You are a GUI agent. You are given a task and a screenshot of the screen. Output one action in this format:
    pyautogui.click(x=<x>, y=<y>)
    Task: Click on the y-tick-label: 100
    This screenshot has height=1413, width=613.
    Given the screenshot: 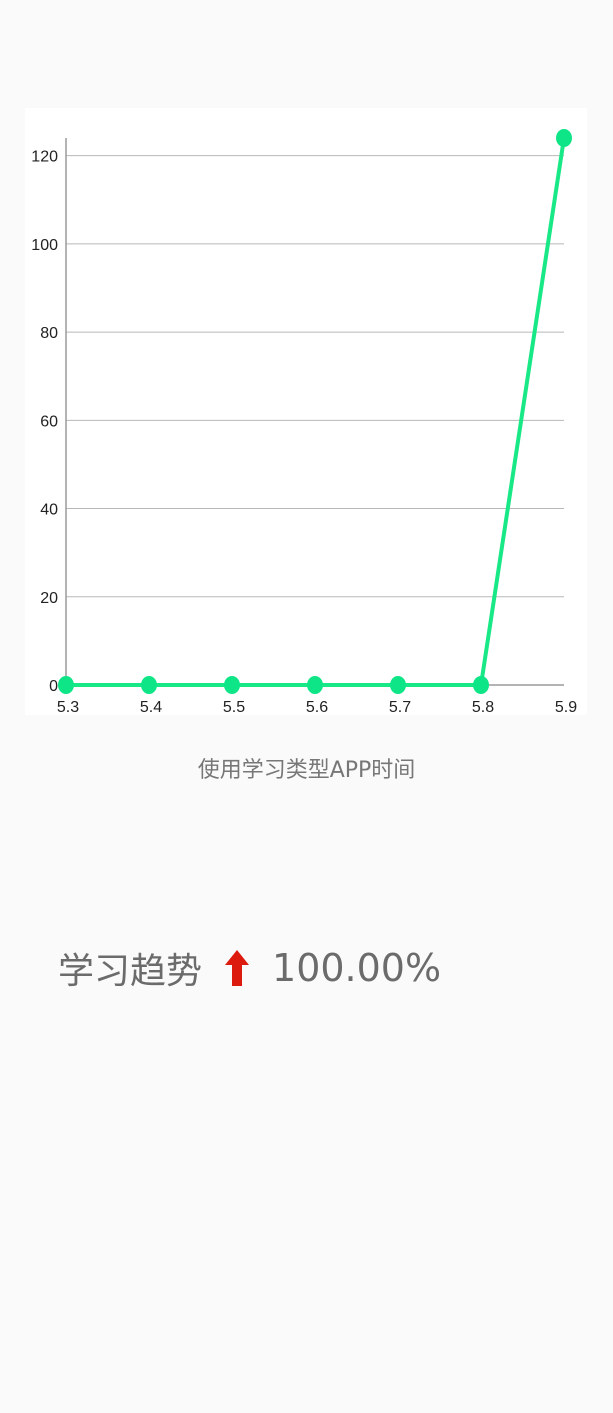 What is the action you would take?
    pyautogui.click(x=44, y=245)
    